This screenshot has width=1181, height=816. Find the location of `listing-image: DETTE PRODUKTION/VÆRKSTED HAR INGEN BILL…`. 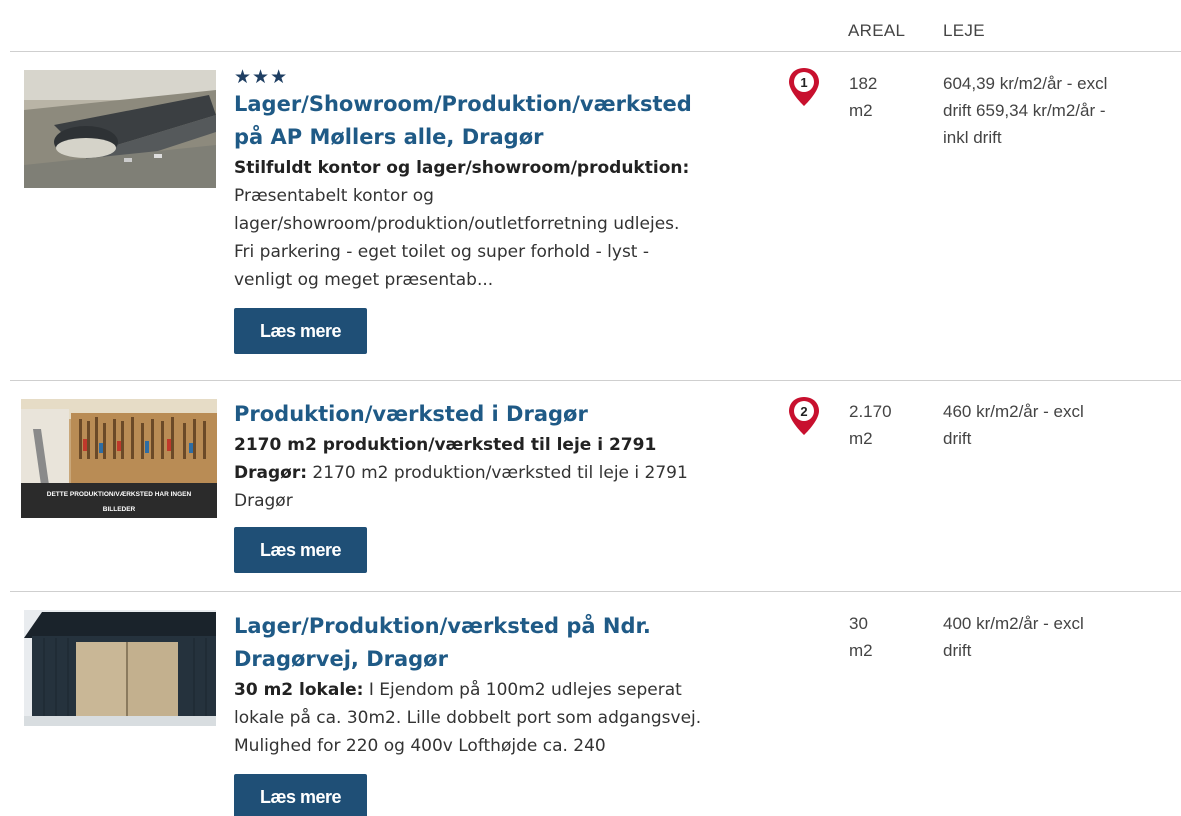

listing-image: DETTE PRODUKTION/VÆRKSTED HAR INGEN BILL… is located at coordinates (119, 458).